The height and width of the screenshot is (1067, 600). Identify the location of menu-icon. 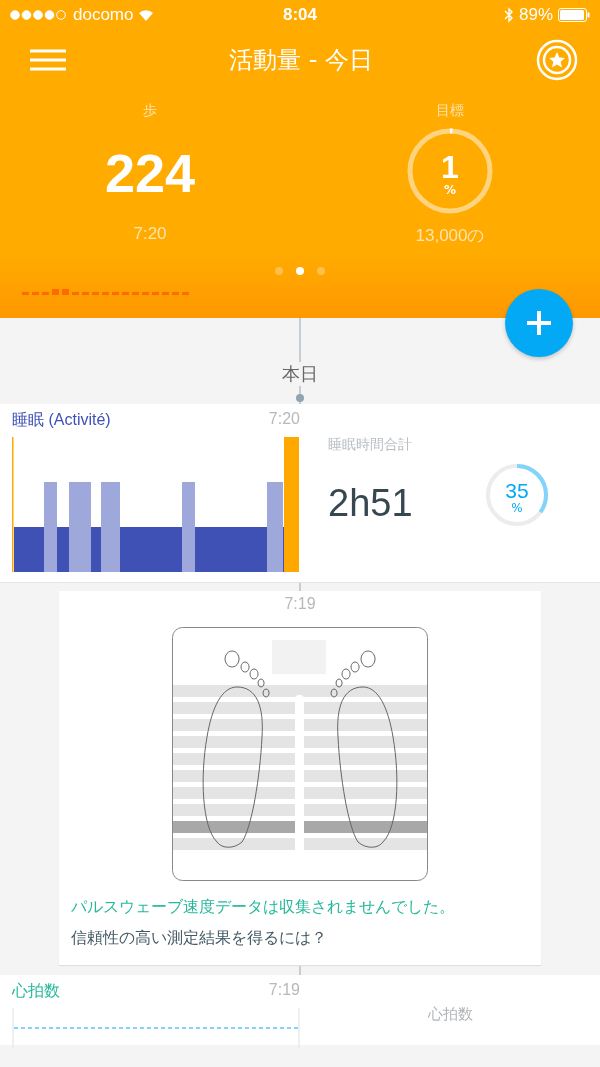
(48, 60).